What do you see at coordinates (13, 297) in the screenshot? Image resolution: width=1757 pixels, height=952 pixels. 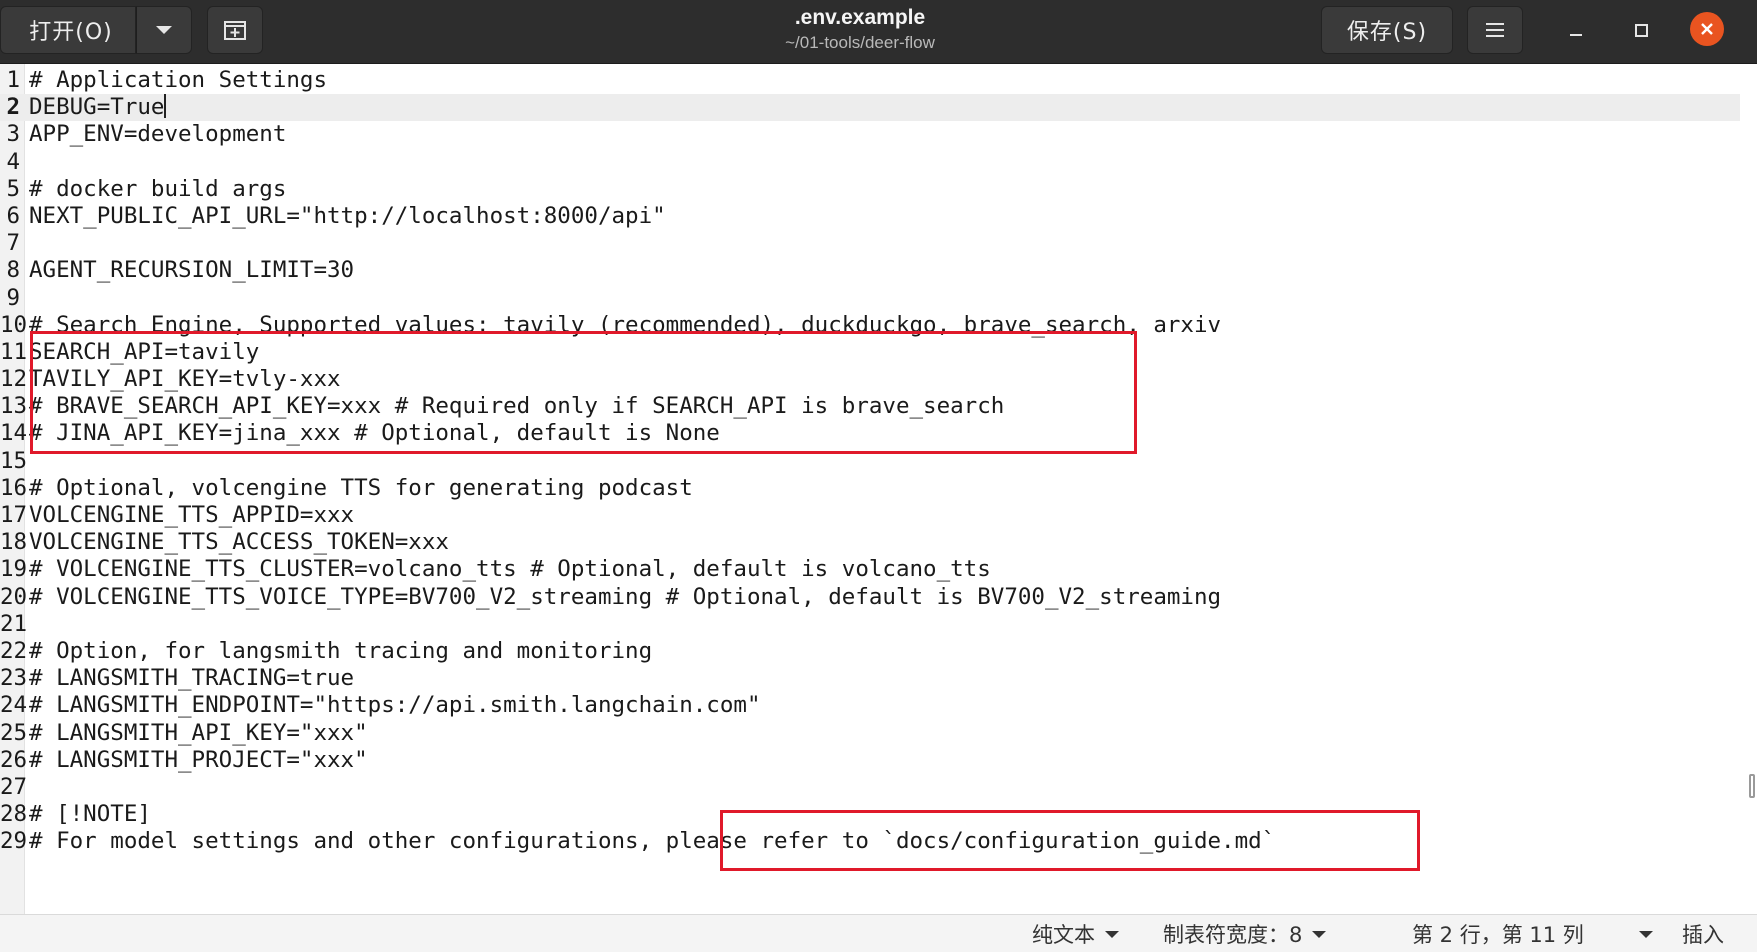 I see `line-number: 9` at bounding box center [13, 297].